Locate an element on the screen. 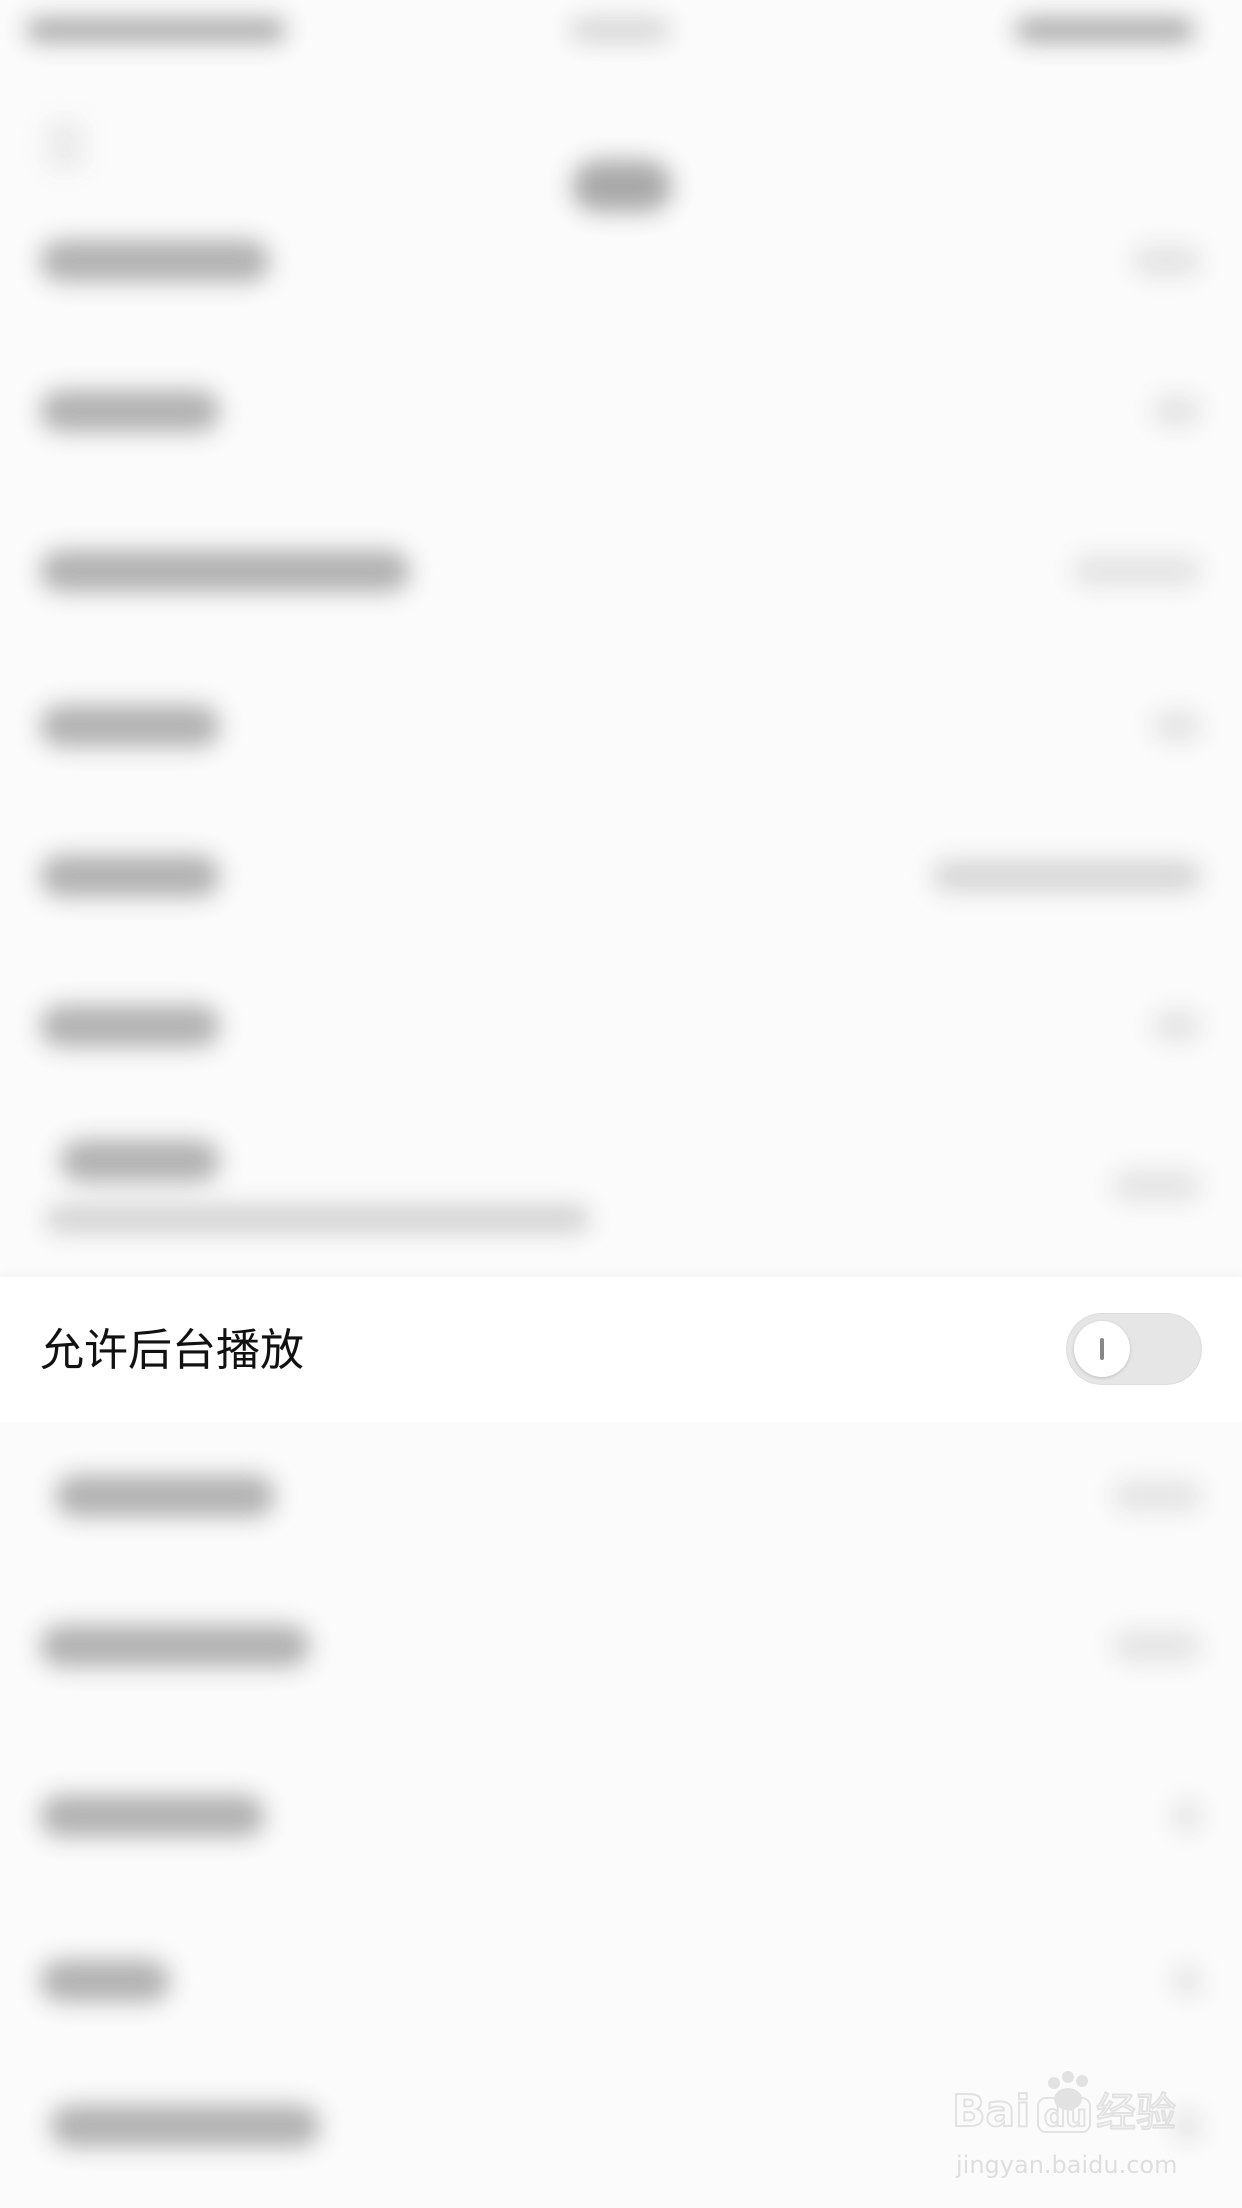  svg-text: 经验 is located at coordinates (1136, 2113).